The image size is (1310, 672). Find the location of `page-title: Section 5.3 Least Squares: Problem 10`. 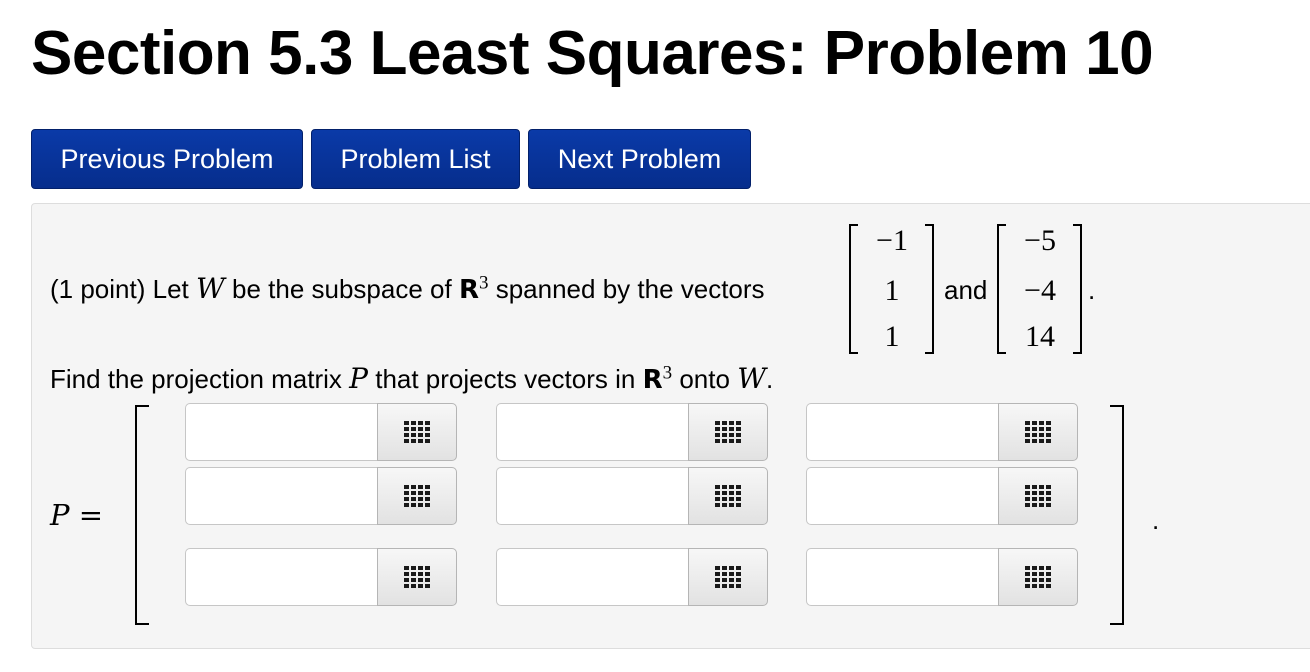

page-title: Section 5.3 Least Squares: Problem 10 is located at coordinates (592, 53).